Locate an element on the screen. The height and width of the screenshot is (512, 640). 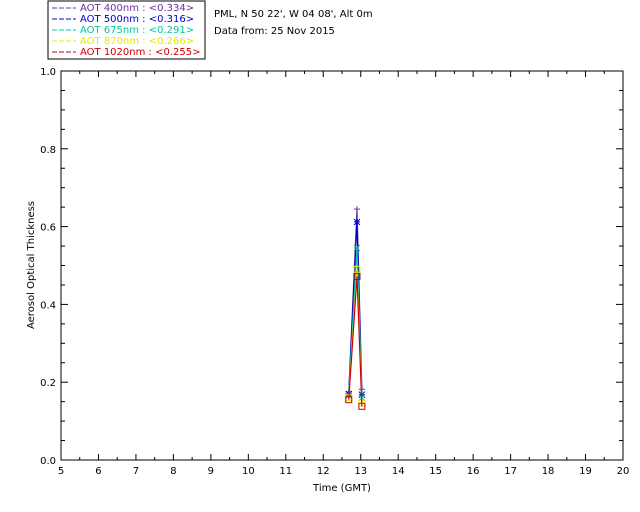
x-tick-label: 15 is located at coordinates (435, 471).